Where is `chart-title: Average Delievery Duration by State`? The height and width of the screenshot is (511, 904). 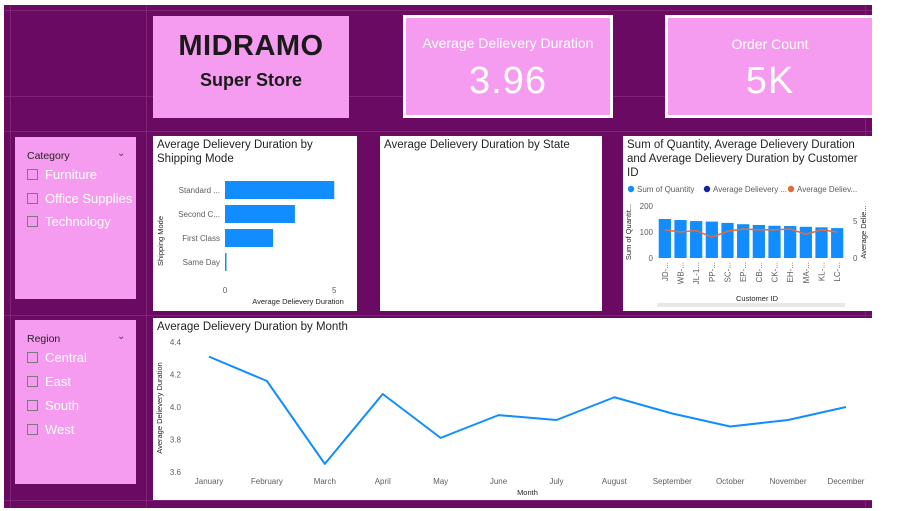
chart-title: Average Delievery Duration by State is located at coordinates (477, 145).